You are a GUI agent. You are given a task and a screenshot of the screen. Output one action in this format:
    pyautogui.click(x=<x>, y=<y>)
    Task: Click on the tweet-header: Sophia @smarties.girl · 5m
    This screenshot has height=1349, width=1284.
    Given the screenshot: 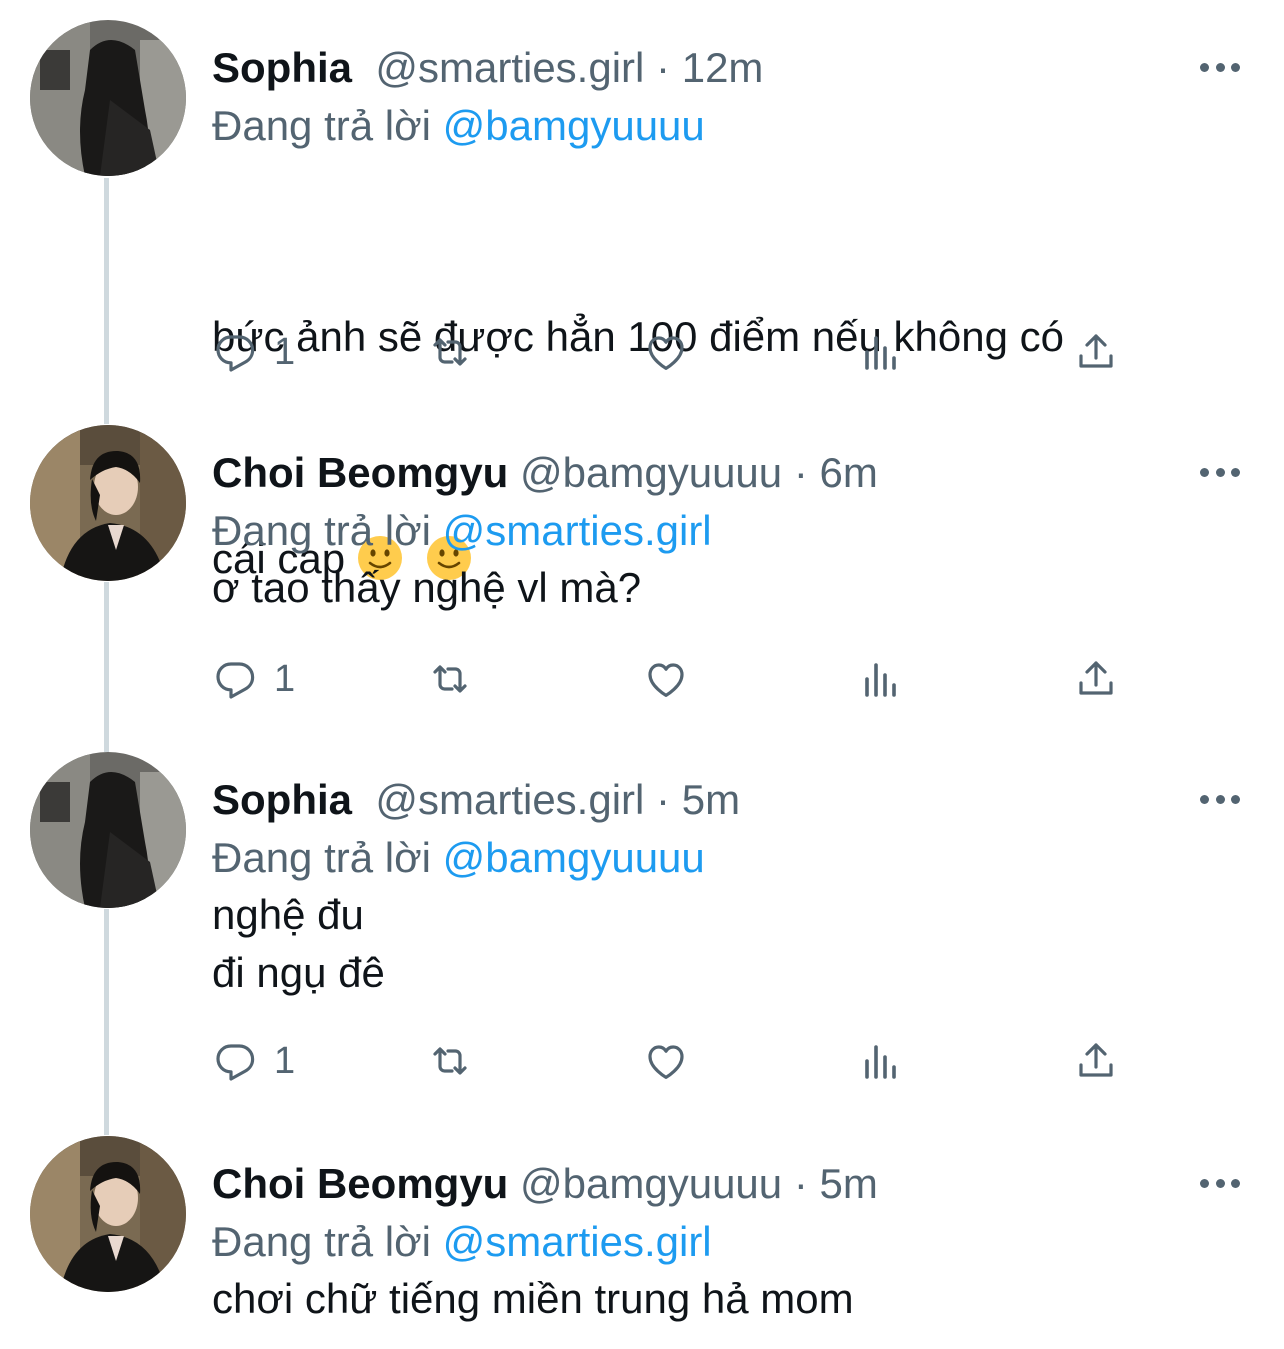 What is the action you would take?
    pyautogui.click(x=678, y=800)
    